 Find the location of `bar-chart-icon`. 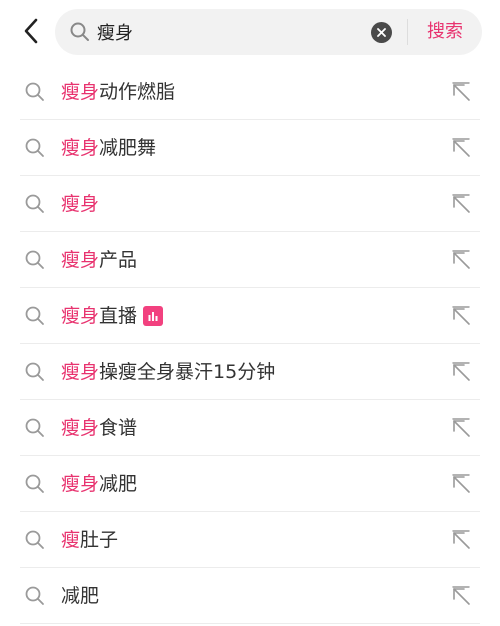

bar-chart-icon is located at coordinates (153, 316).